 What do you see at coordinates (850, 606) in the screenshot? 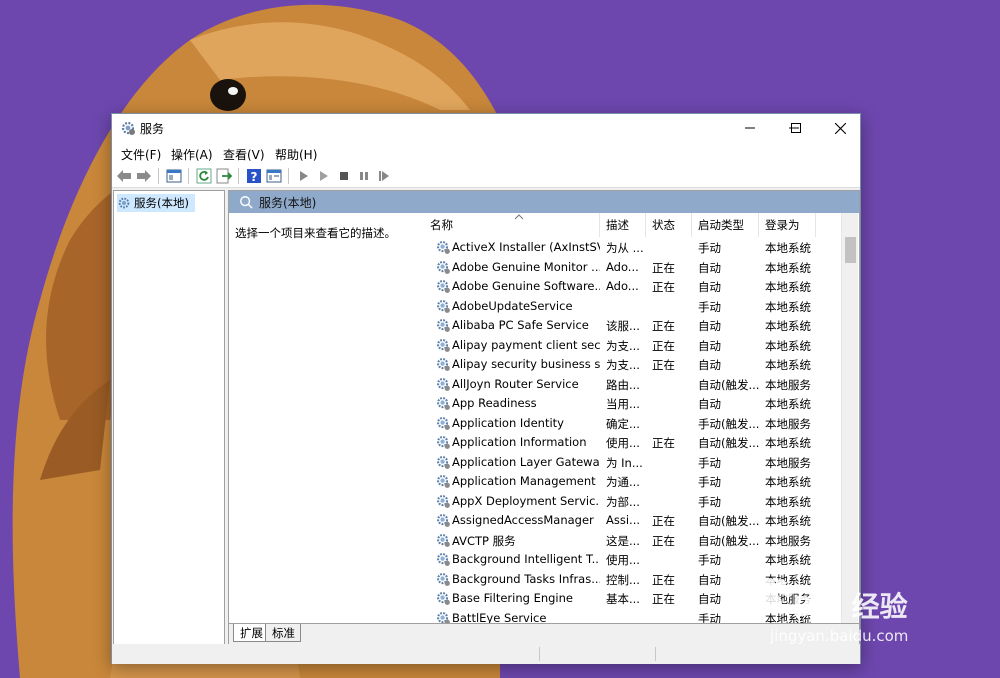
I see `watermark-title: Bai 经验` at bounding box center [850, 606].